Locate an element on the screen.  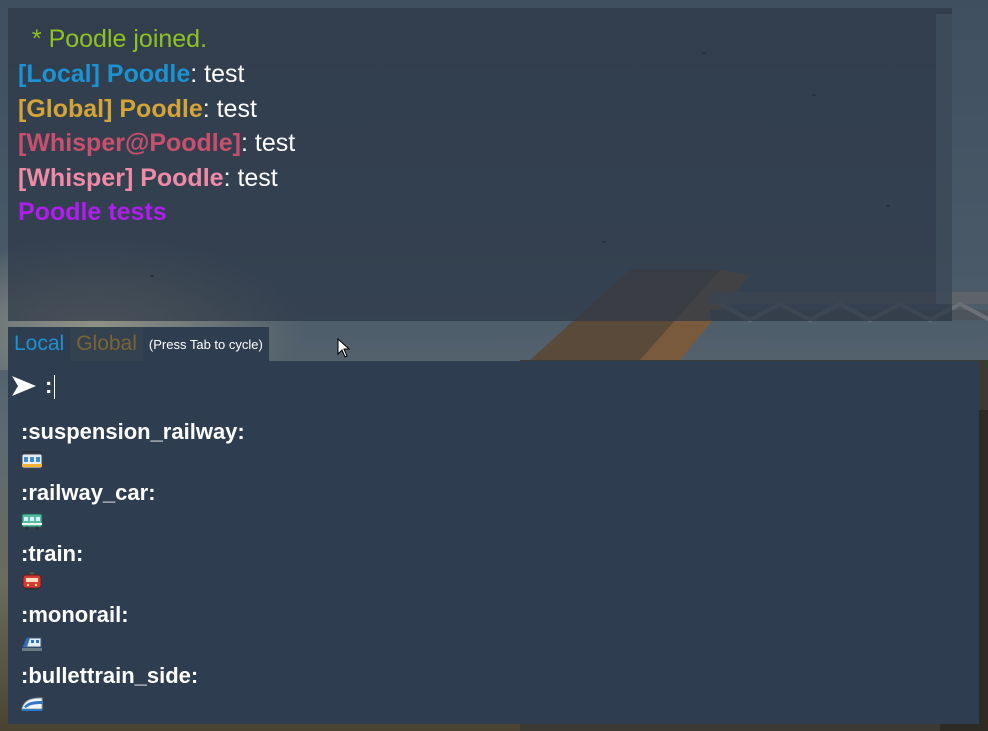
chat-message: [Whisper] Poodle: test is located at coordinates (148, 178).